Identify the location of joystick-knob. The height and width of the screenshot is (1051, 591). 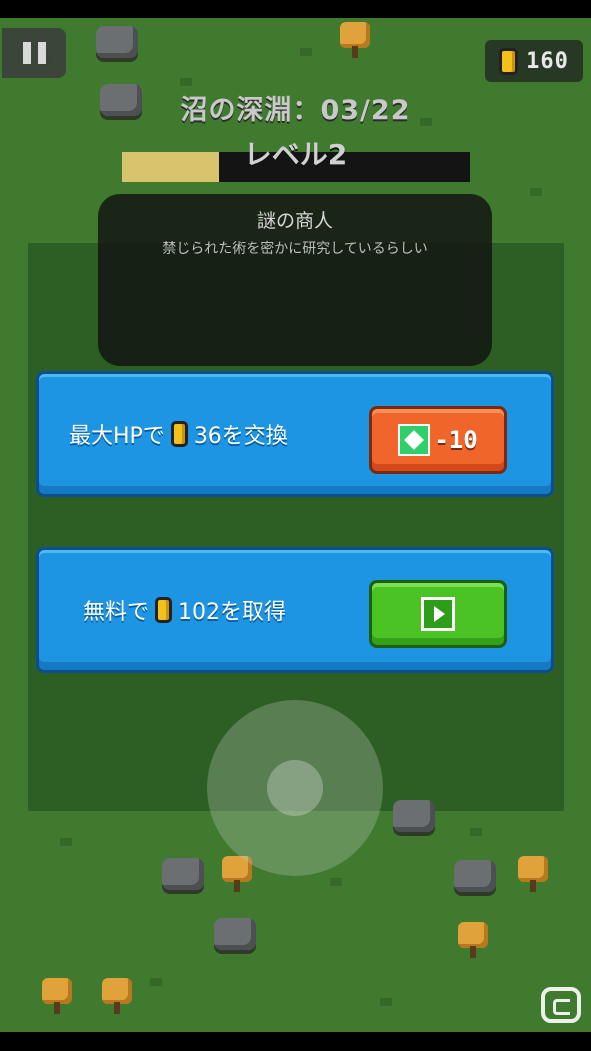
(295, 788).